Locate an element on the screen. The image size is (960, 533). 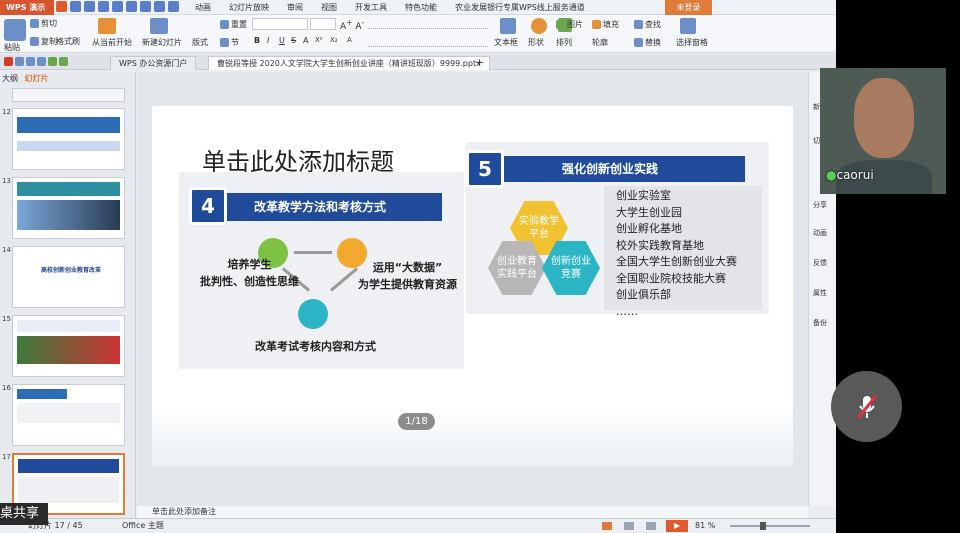
menu-view: 视图 is located at coordinates (329, 7).